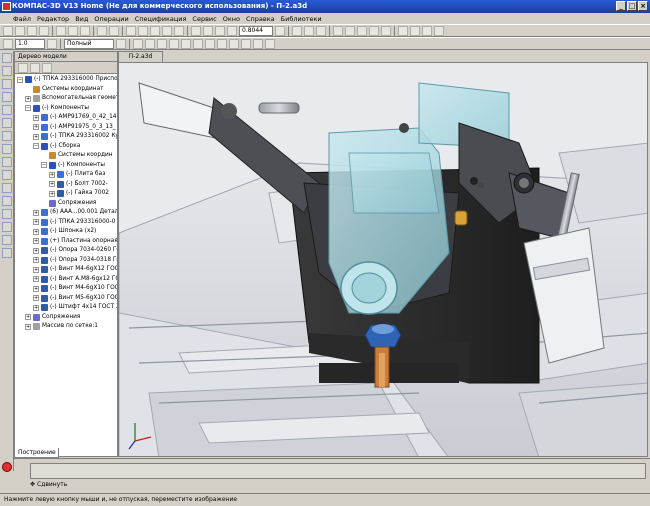 The width and height of the screenshot is (650, 506). What do you see at coordinates (36, 453) in the screenshot?
I see `tab-construction: Построение` at bounding box center [36, 453].